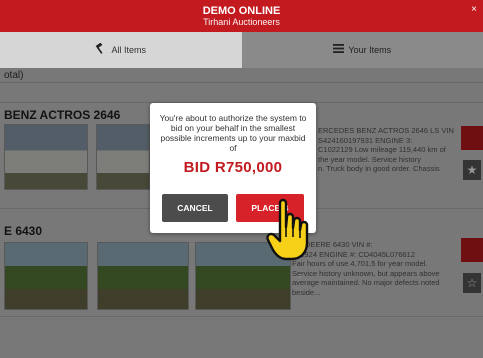 Image resolution: width=483 pixels, height=358 pixels. I want to click on hand-pointer-icon, so click(287, 229).